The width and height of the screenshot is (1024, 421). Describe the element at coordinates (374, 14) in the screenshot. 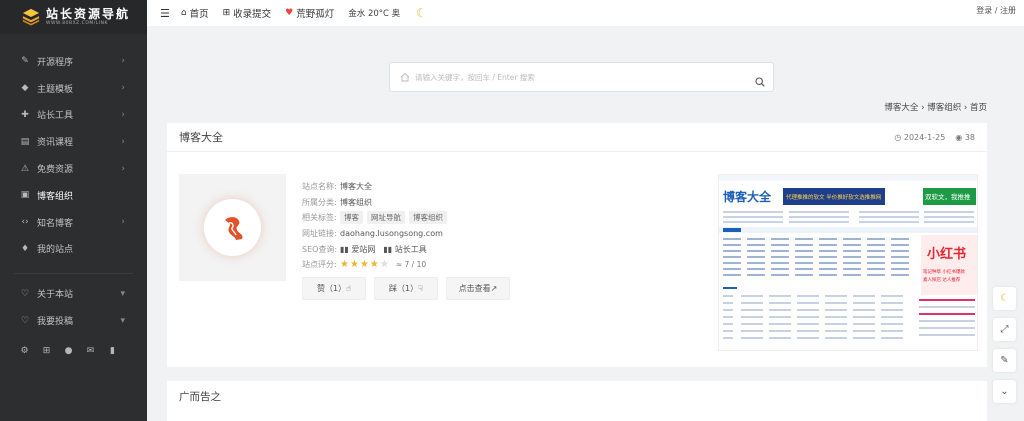

I see `weather-widget: 金水 20°C 奥` at that location.